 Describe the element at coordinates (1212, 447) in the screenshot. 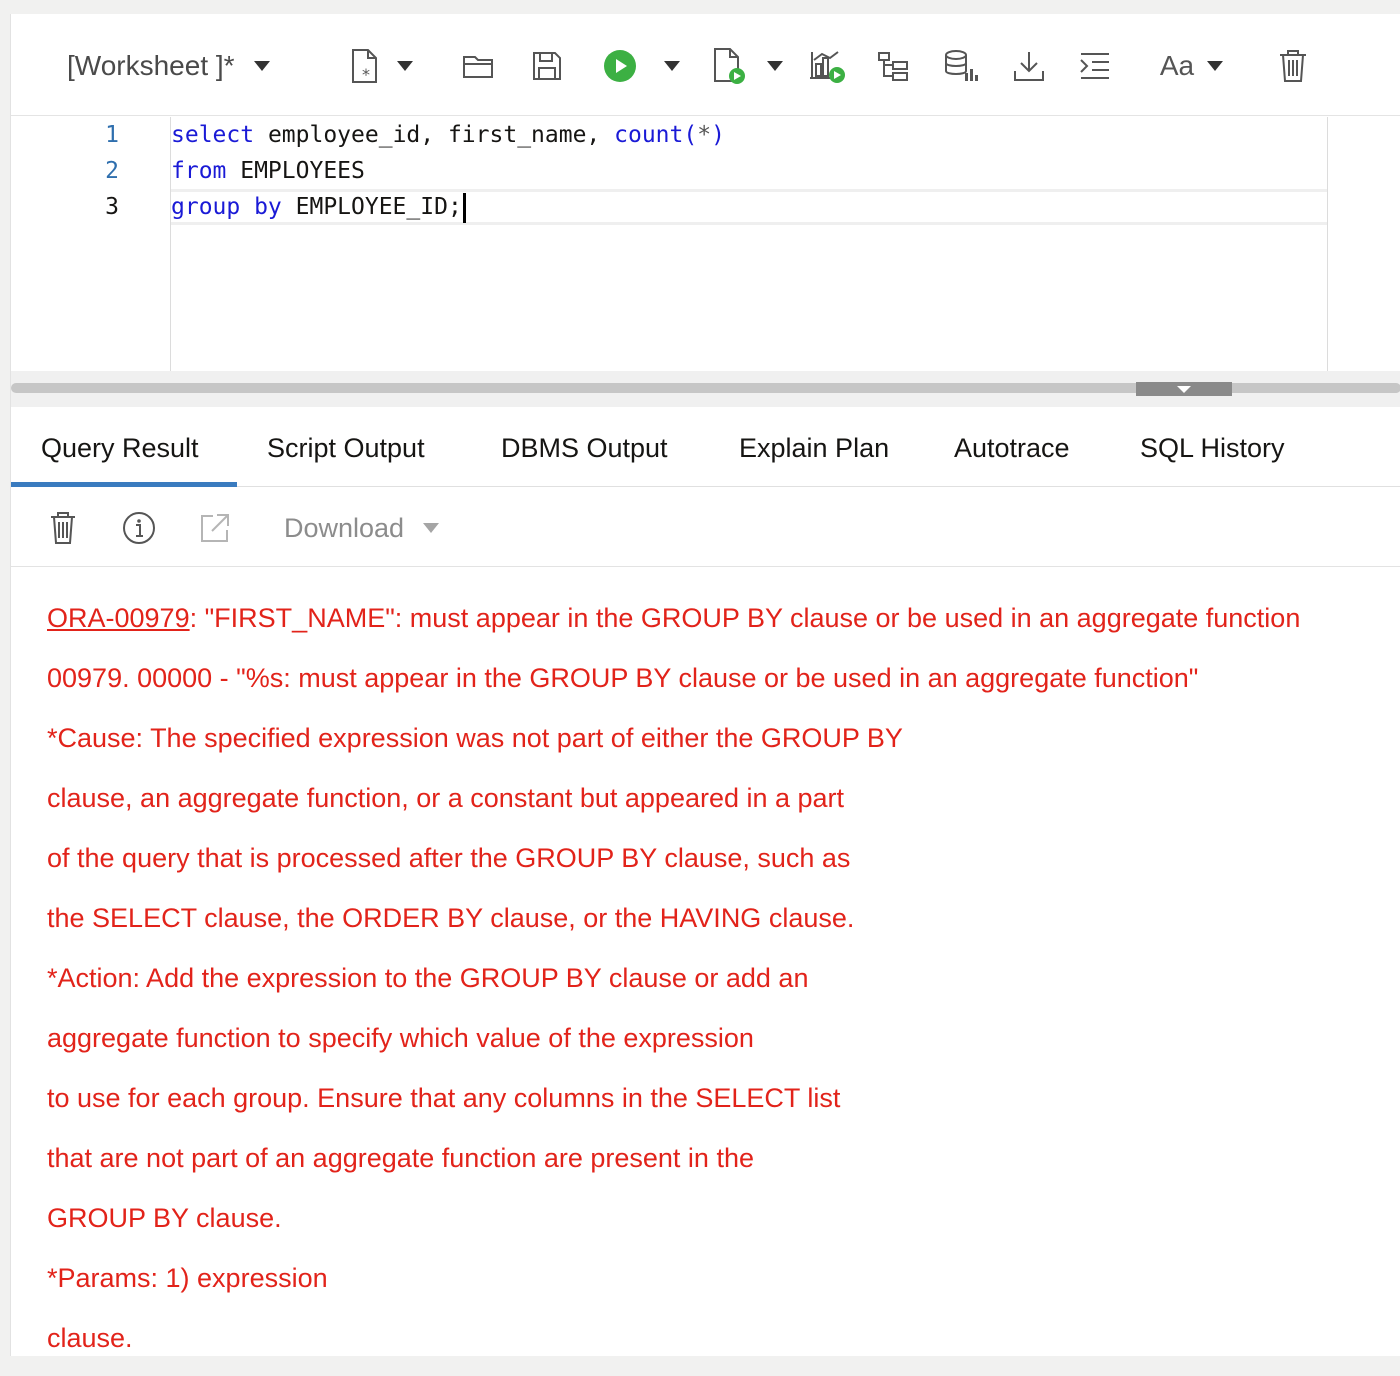

I see `tab-sql-history: SQL History` at that location.